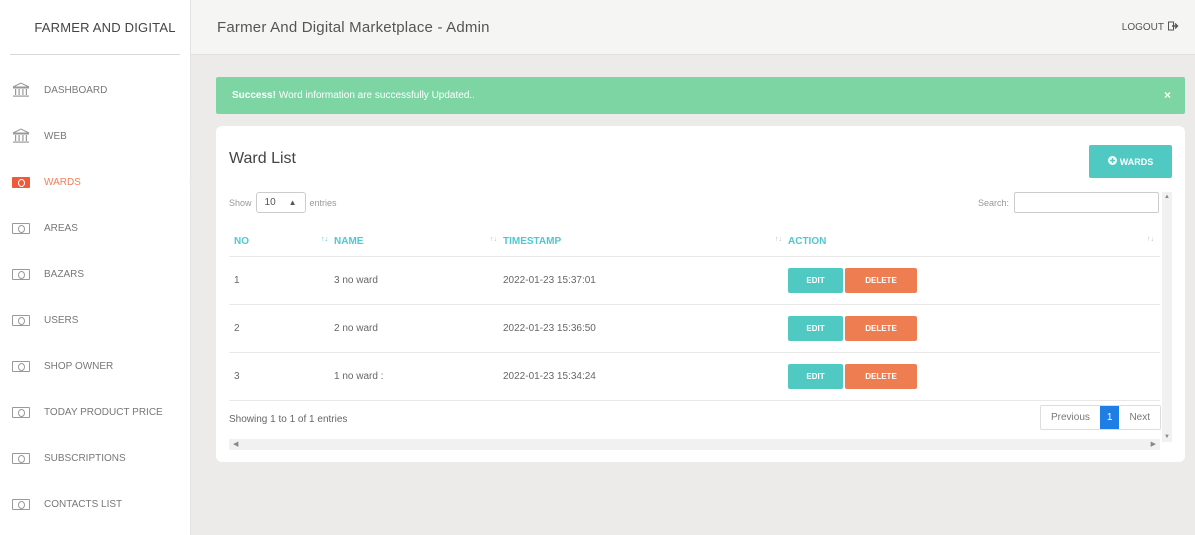  Describe the element at coordinates (1167, 317) in the screenshot. I see `vertical-scrollbar: ▲ ▼` at that location.